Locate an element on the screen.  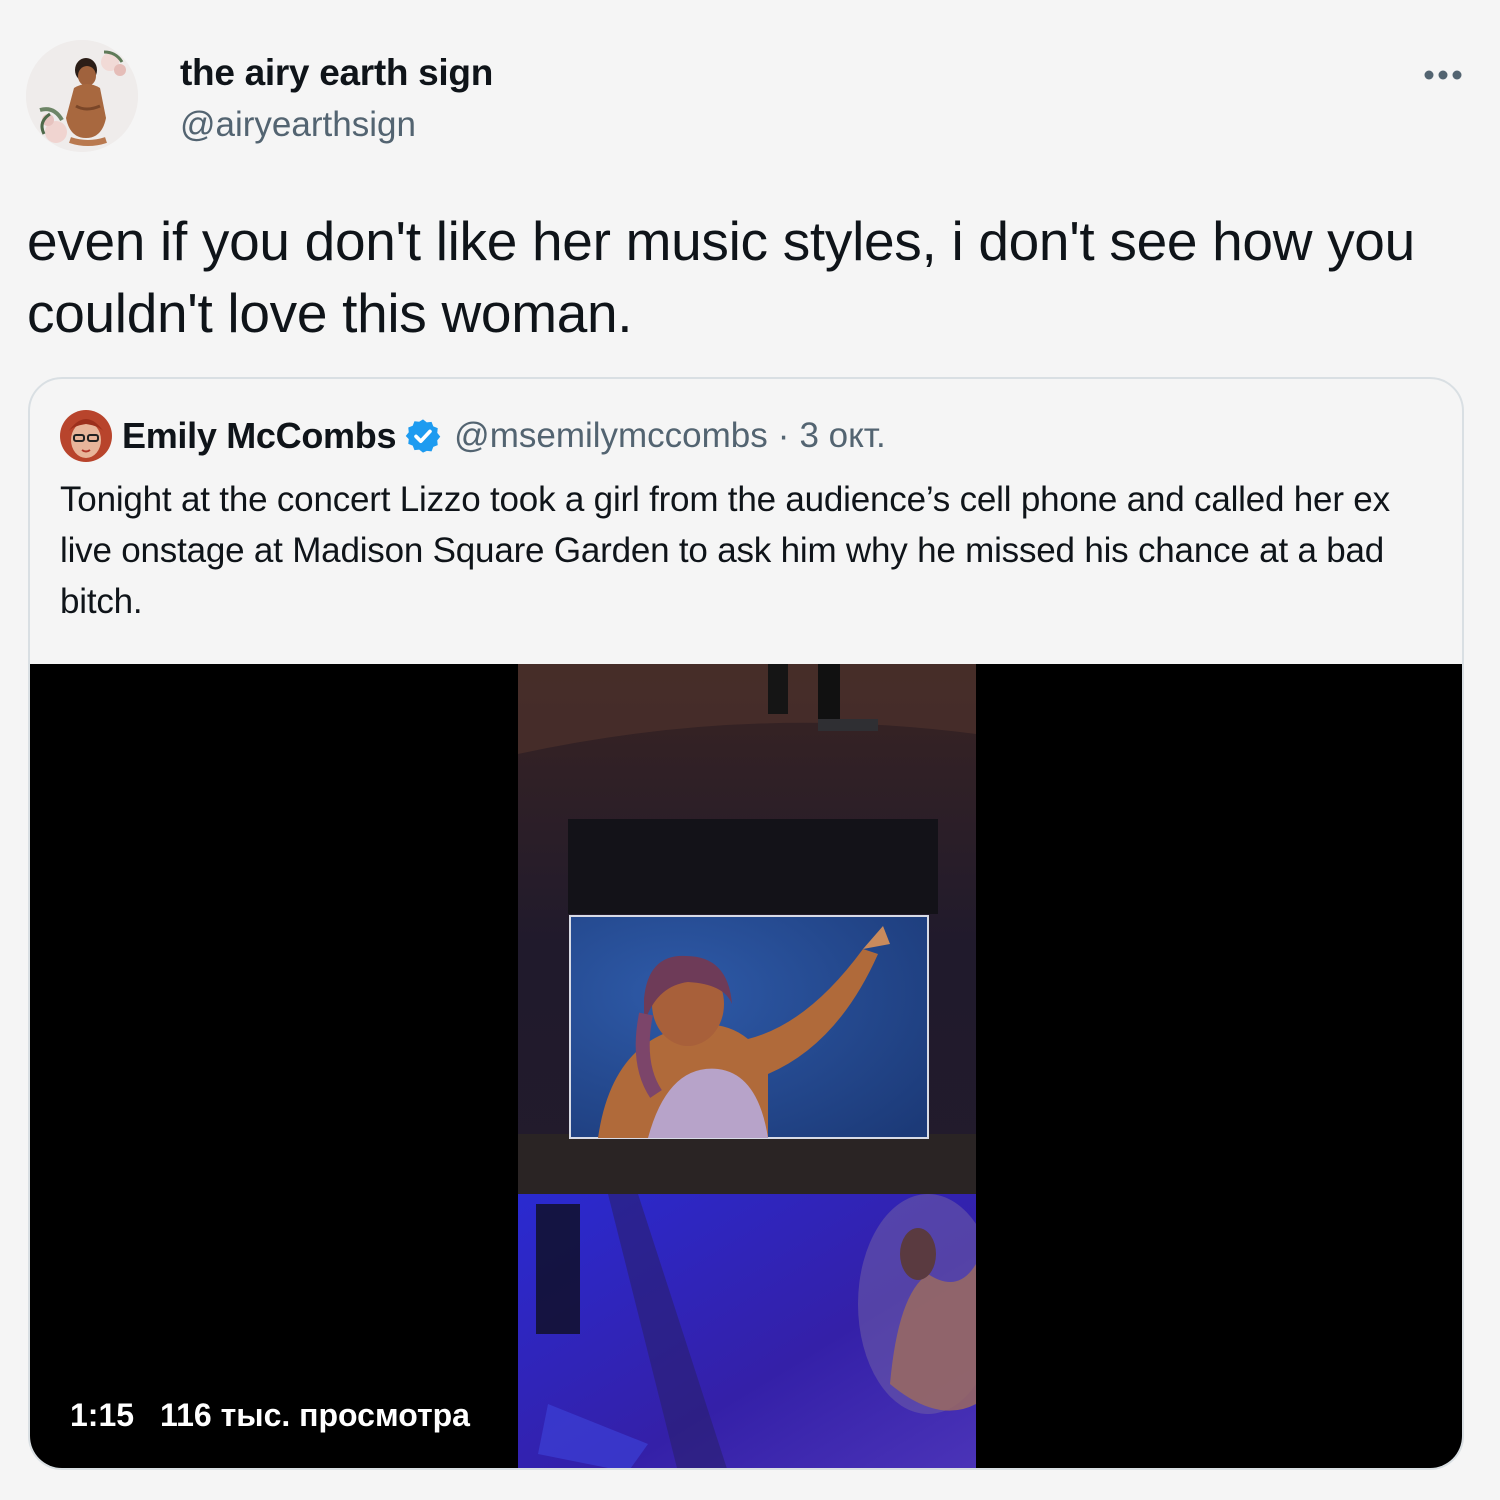
author-handle: @airyearthsign is located at coordinates (298, 125).